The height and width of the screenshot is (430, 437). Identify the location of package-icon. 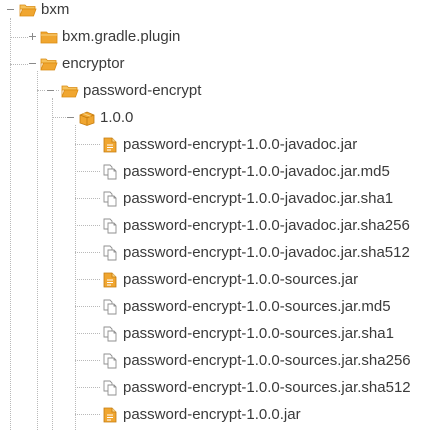
(87, 118).